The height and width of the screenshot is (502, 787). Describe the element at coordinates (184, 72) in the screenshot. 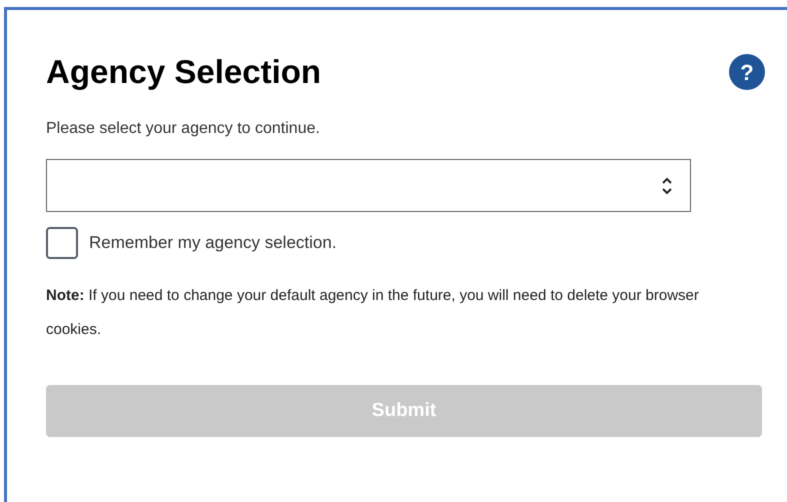

I see `dialog-title: Agency Selection` at that location.